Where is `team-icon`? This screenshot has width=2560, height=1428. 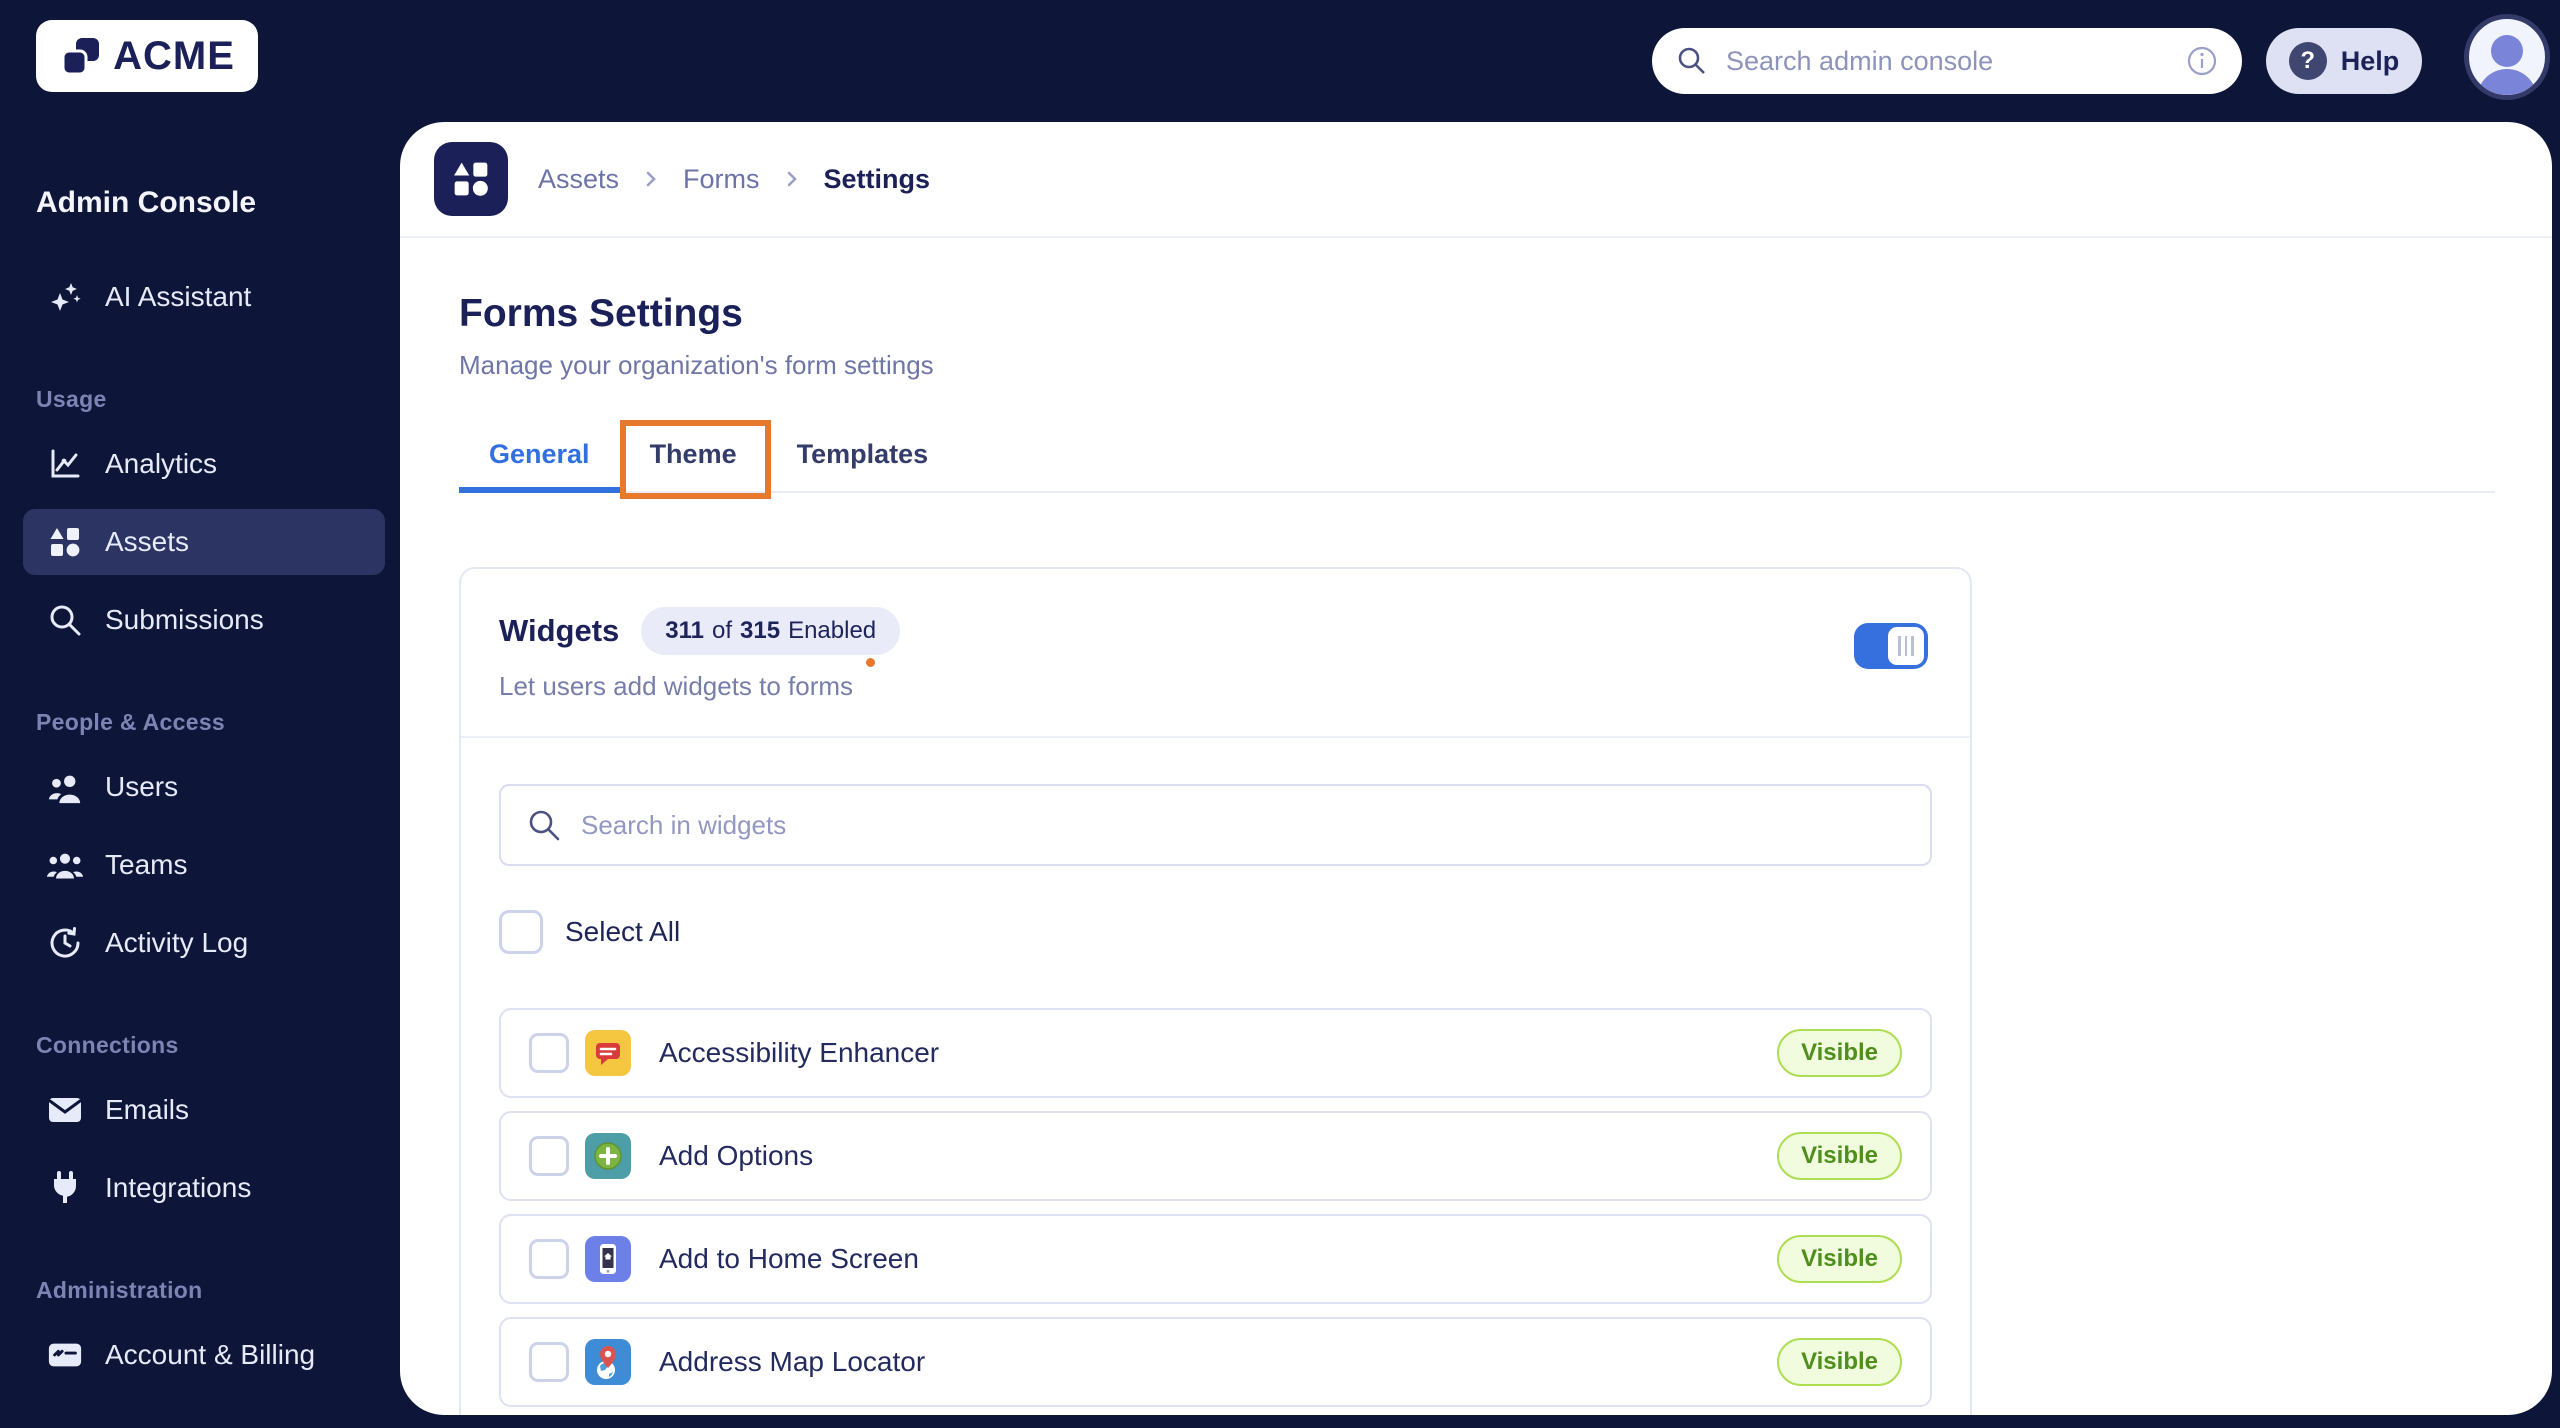
team-icon is located at coordinates (65, 865).